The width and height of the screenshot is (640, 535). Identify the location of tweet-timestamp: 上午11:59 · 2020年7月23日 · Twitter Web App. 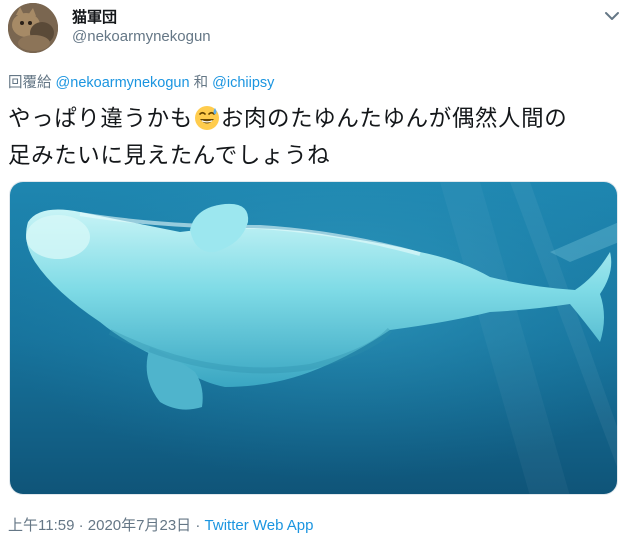
(160, 524).